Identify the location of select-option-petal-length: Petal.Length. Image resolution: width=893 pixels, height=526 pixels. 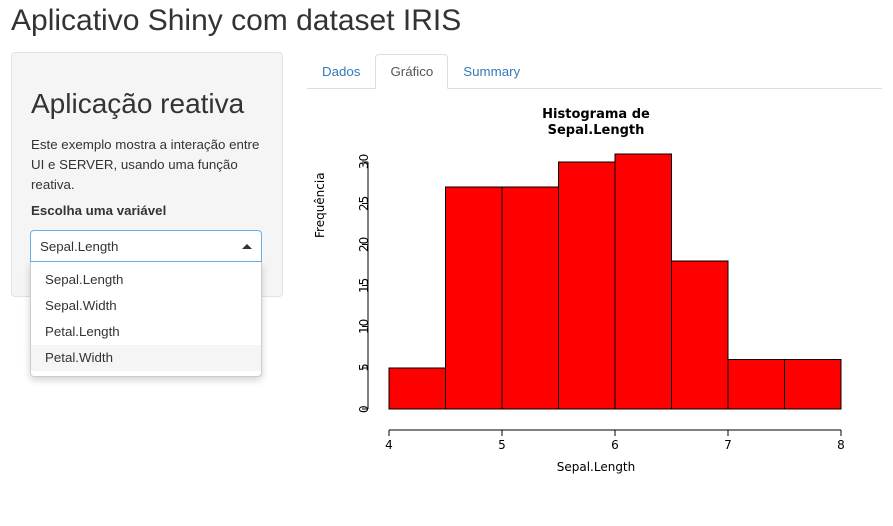
(146, 332).